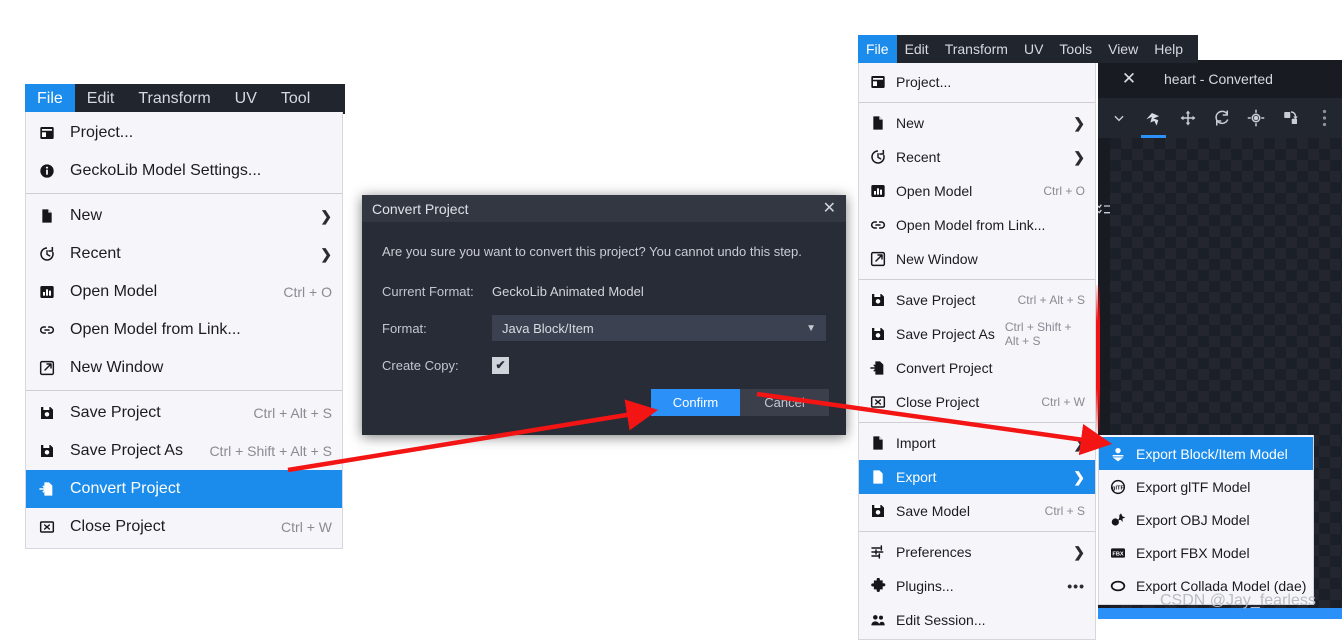 The width and height of the screenshot is (1342, 640). Describe the element at coordinates (1168, 49) in the screenshot. I see `menubar-item-help: Help` at that location.